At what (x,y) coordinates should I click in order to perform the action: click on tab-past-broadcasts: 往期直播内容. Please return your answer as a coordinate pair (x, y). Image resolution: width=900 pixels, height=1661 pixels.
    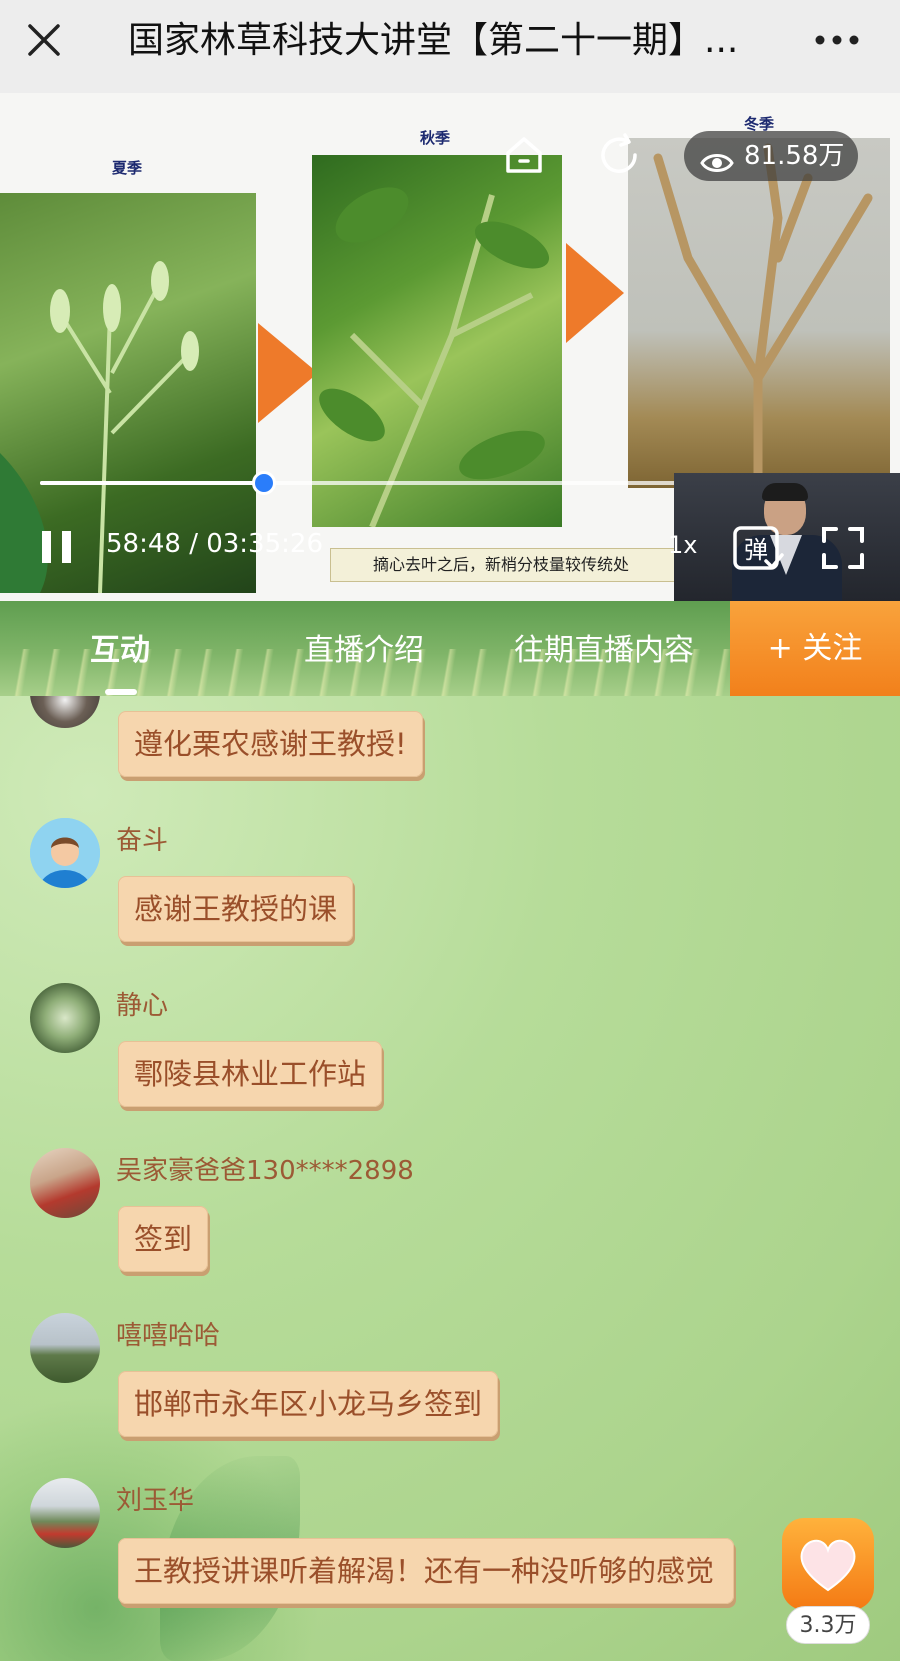
    Looking at the image, I should click on (604, 647).